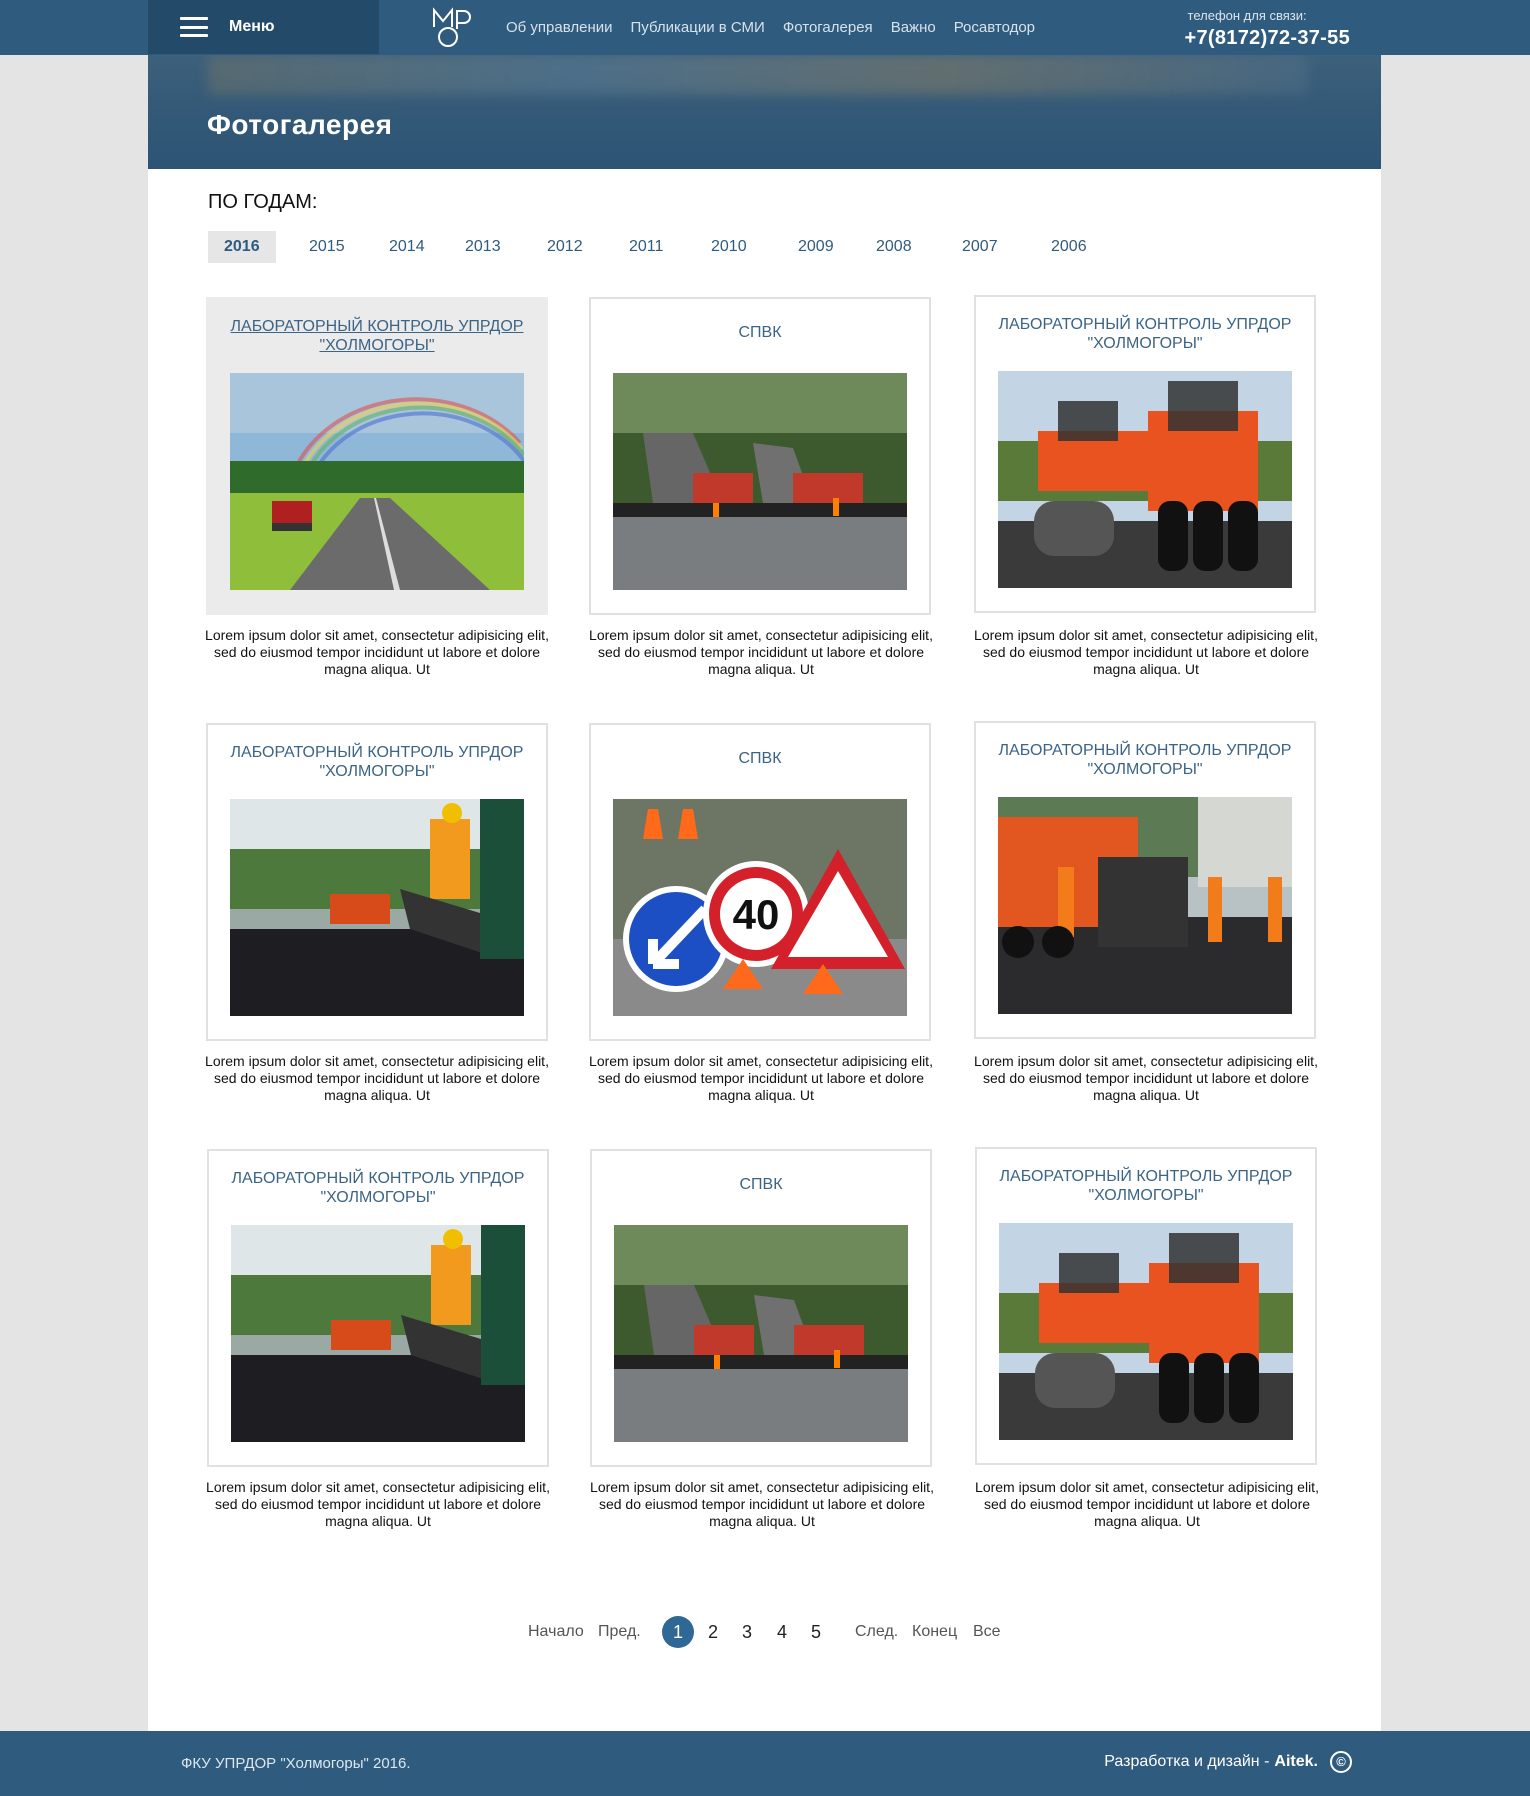 The height and width of the screenshot is (1796, 1530). Describe the element at coordinates (263, 202) in the screenshot. I see `years-label: ПО ГОДАМ:` at that location.